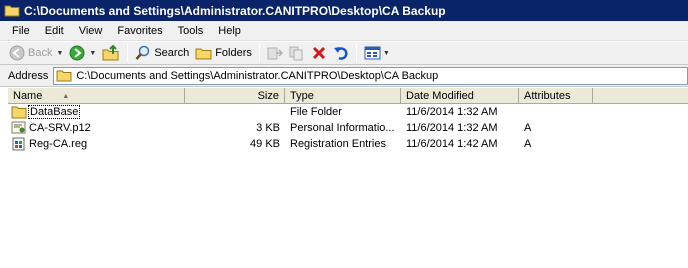 This screenshot has height=268, width=688. What do you see at coordinates (18, 144) in the screenshot?
I see `registry-icon` at bounding box center [18, 144].